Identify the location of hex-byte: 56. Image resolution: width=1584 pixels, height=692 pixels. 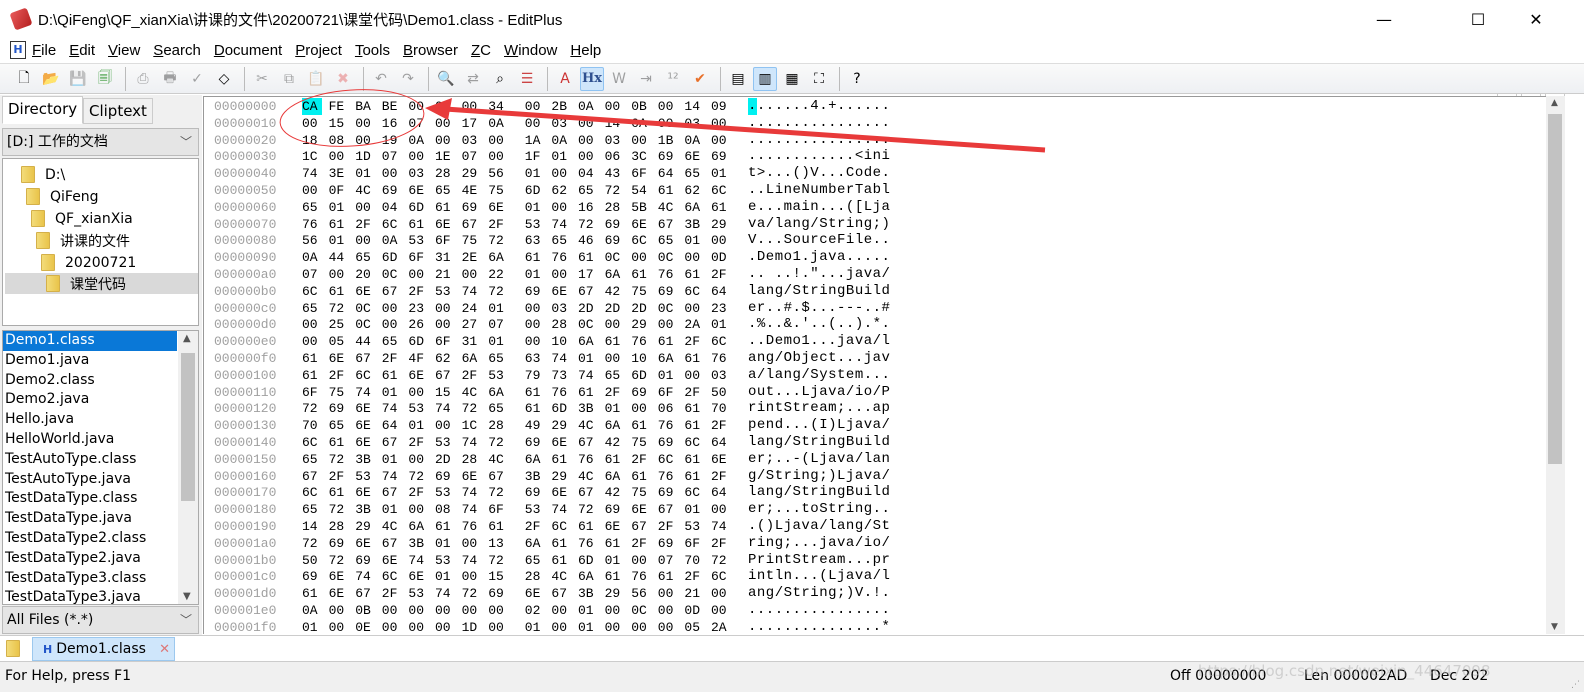
(312, 240).